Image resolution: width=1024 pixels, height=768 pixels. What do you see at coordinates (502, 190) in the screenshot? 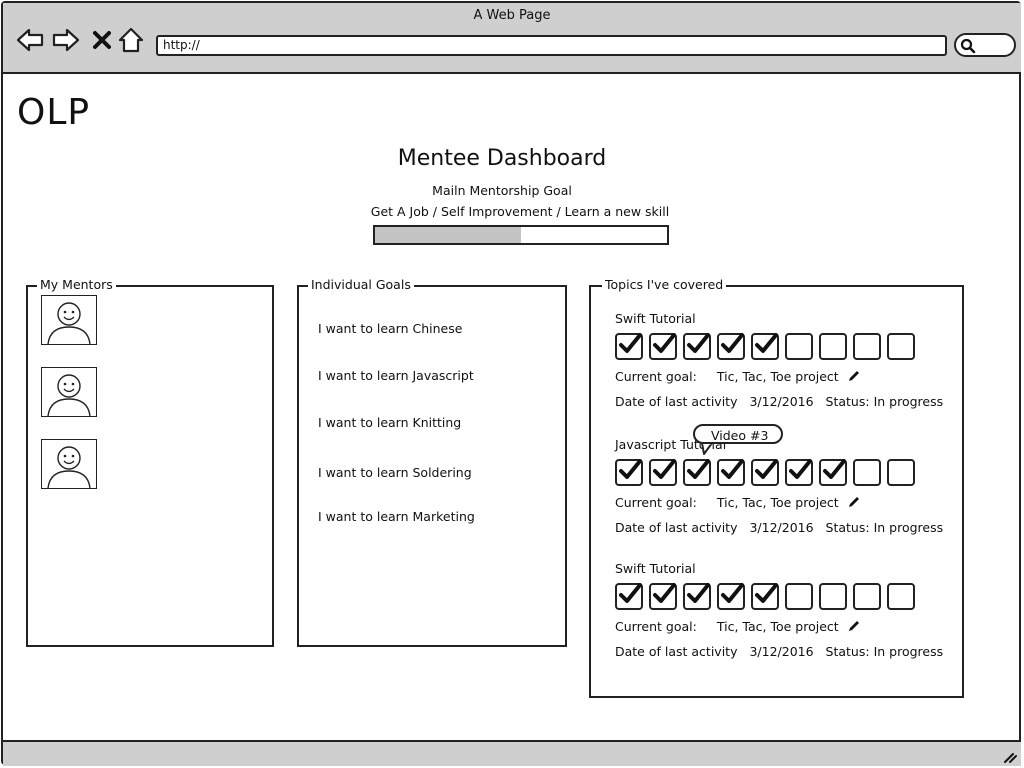
I see `main-goal-label: Mailn Mentorship Goal` at bounding box center [502, 190].